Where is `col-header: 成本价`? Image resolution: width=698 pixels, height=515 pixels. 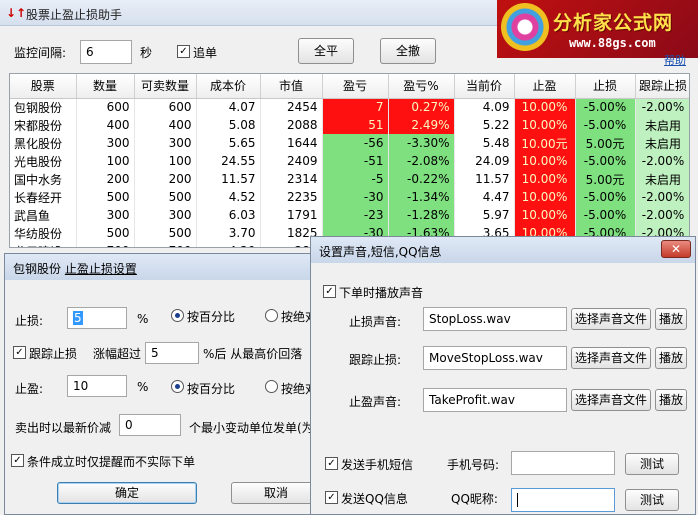 col-header: 成本价 is located at coordinates (228, 86).